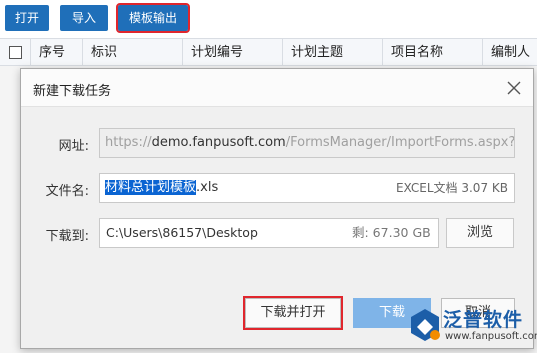  Describe the element at coordinates (483, 320) in the screenshot. I see `brand-name: 泛普软件` at that location.